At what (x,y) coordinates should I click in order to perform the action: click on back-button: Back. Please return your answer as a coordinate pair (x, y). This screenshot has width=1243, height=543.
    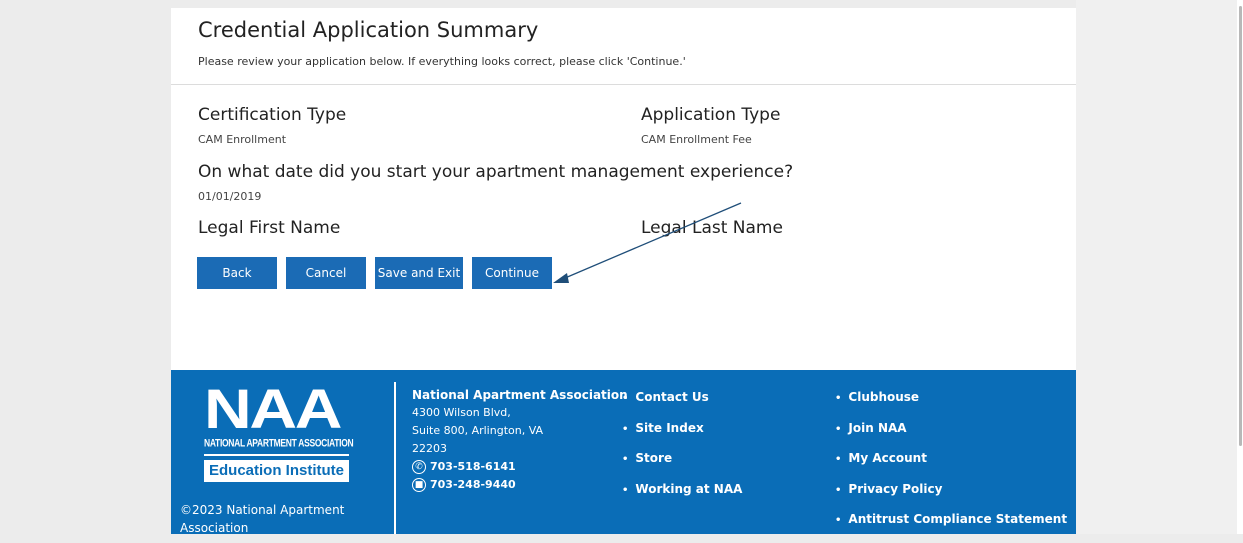
    Looking at the image, I should click on (237, 273).